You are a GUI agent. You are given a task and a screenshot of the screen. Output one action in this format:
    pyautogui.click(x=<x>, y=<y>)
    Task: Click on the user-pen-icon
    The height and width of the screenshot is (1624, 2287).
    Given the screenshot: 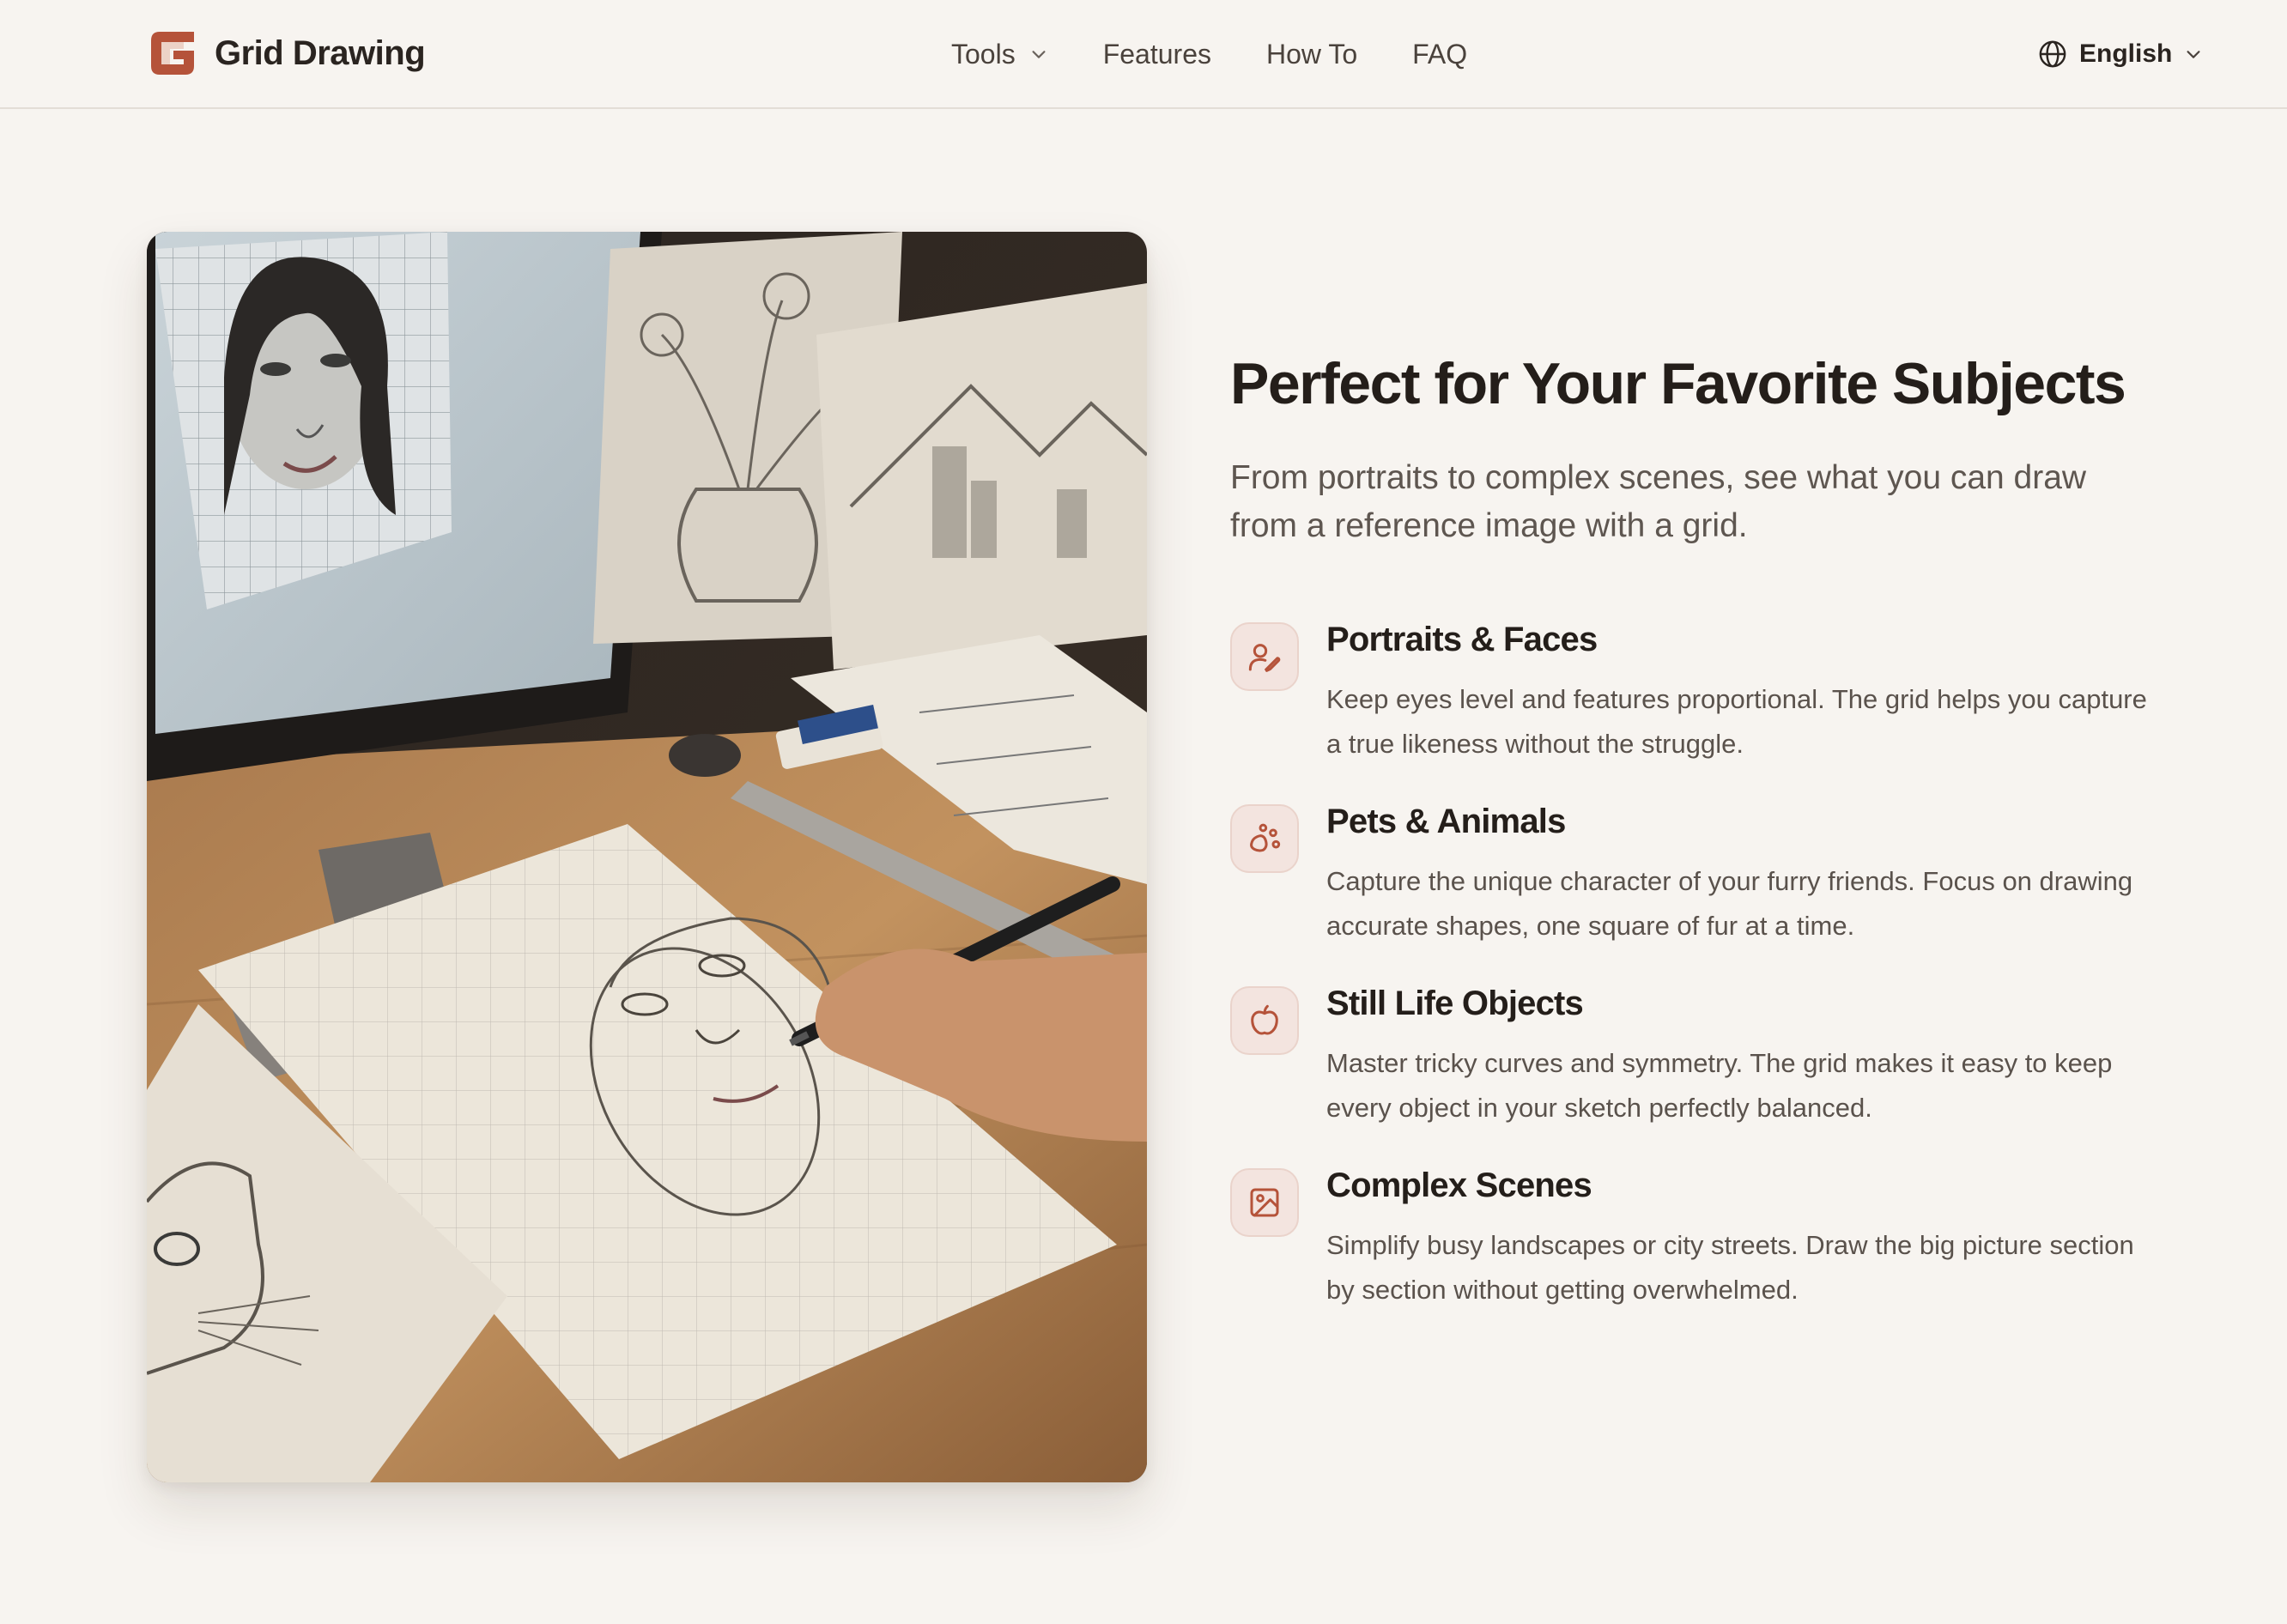 What is the action you would take?
    pyautogui.click(x=1264, y=657)
    